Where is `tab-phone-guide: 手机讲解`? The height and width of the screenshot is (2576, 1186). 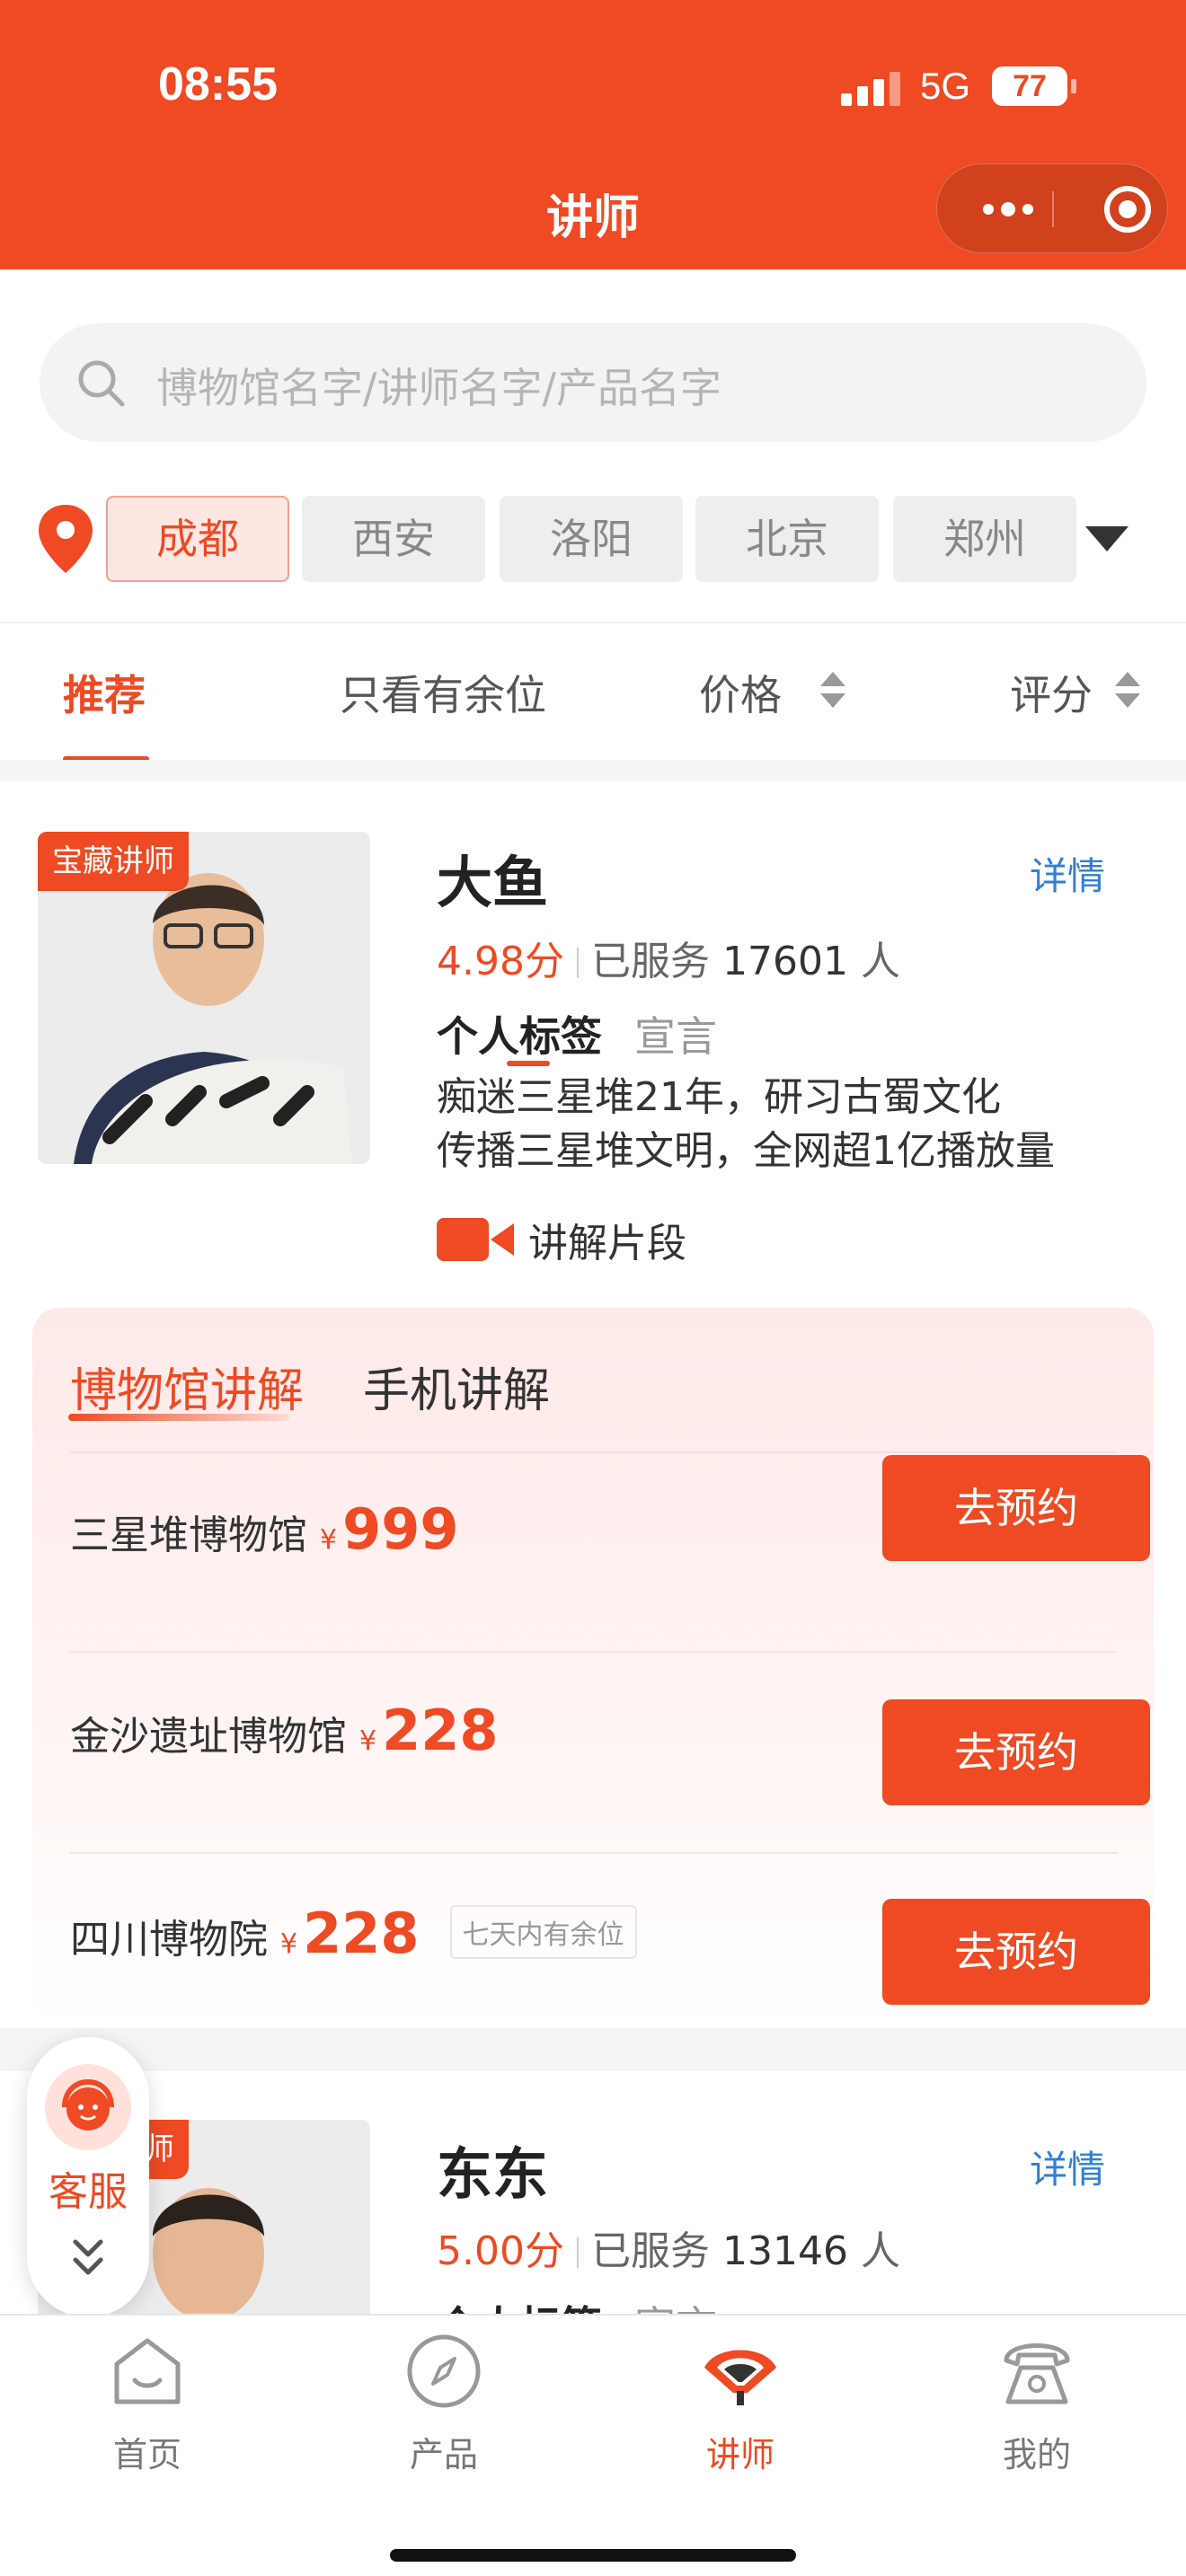 tab-phone-guide: 手机讲解 is located at coordinates (456, 1386).